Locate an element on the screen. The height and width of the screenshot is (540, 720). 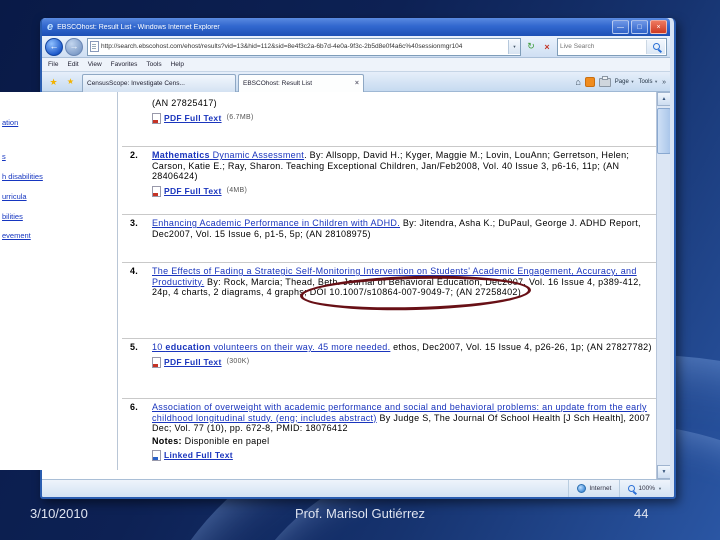
linked-full-text-link: Linked Full Text is located at coordinates (198, 455).